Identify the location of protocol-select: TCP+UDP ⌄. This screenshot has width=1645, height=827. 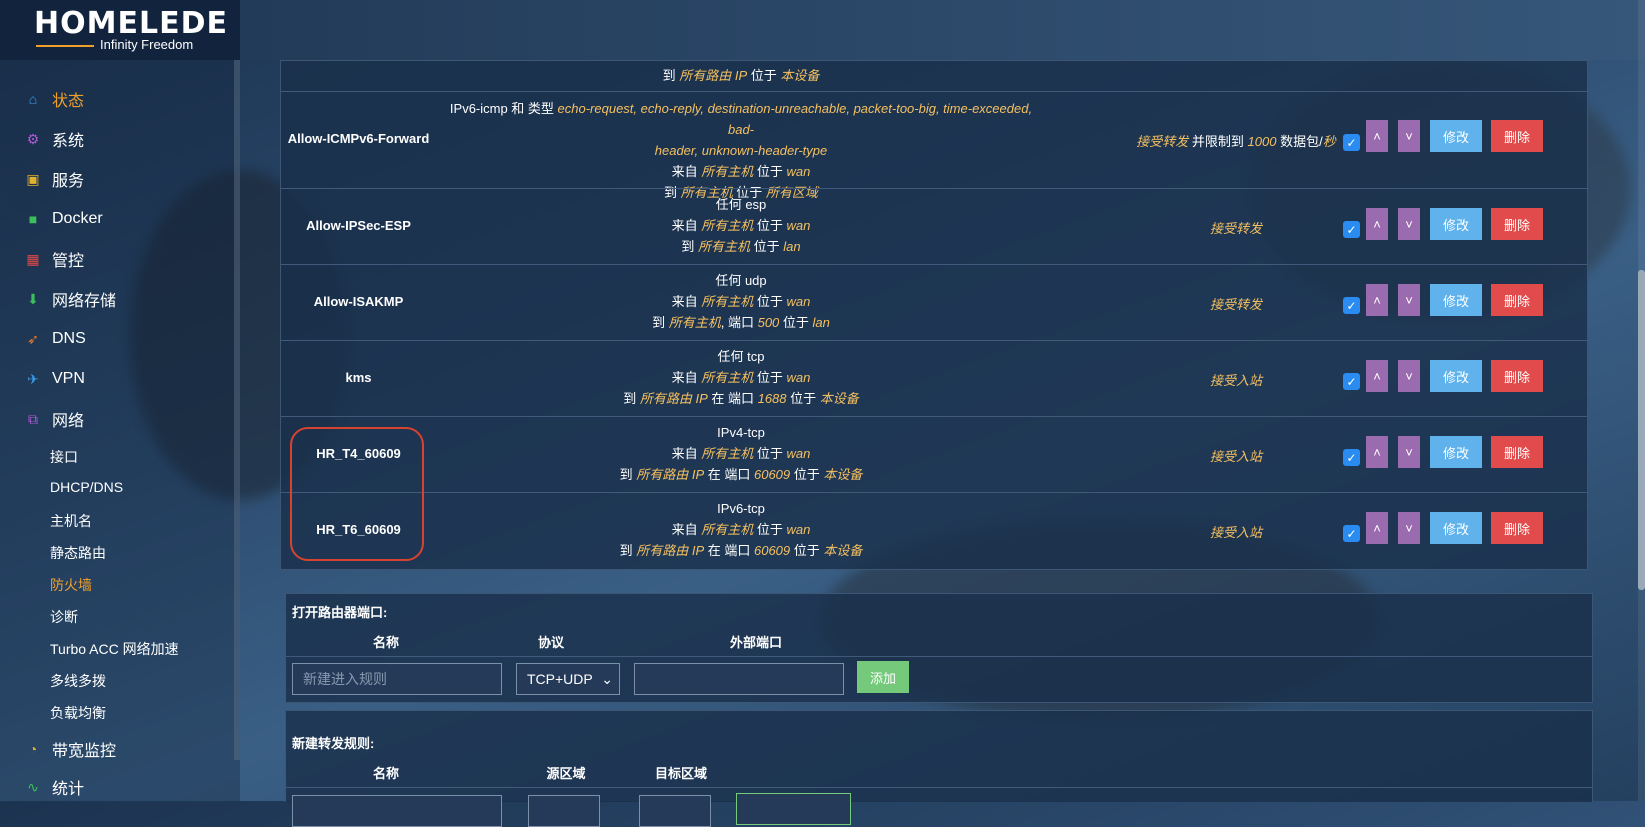
(568, 679).